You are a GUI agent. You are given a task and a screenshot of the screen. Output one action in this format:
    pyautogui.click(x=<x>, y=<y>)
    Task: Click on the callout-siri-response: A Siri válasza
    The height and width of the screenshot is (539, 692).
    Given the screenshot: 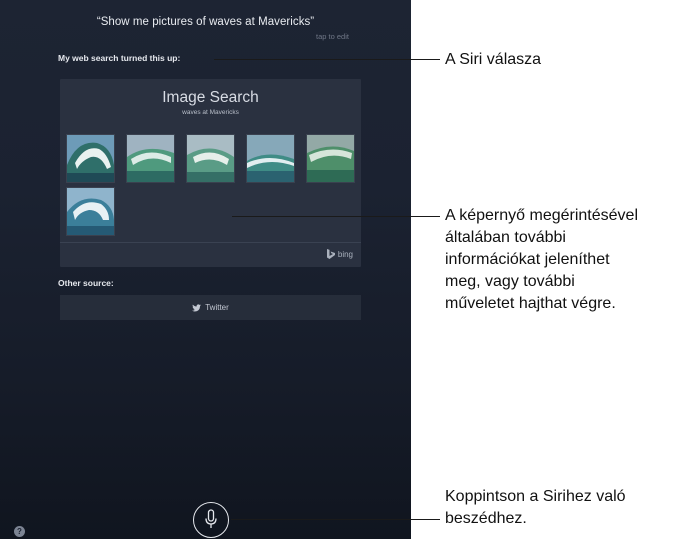 What is the action you would take?
    pyautogui.click(x=493, y=60)
    